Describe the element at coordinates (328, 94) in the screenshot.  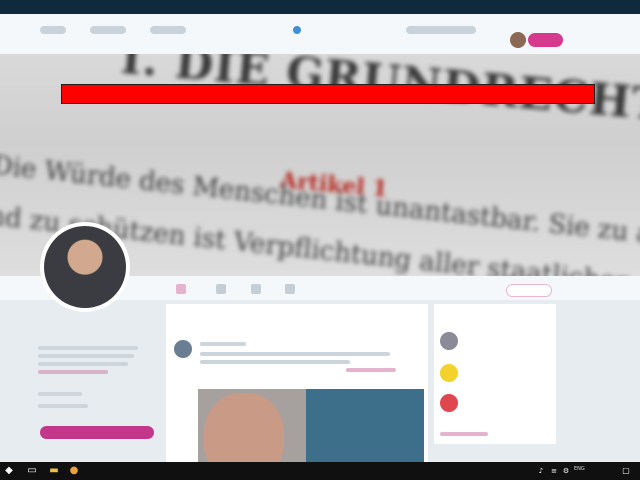
I see `redaction-bar` at that location.